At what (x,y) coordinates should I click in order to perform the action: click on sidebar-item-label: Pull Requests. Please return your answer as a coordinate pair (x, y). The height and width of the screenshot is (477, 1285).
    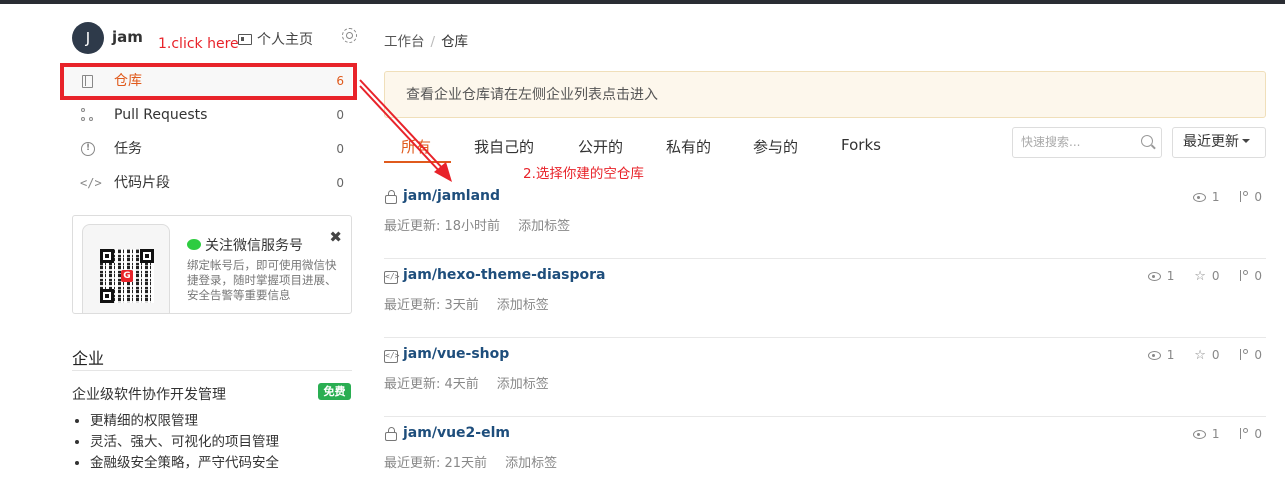
    Looking at the image, I should click on (161, 115).